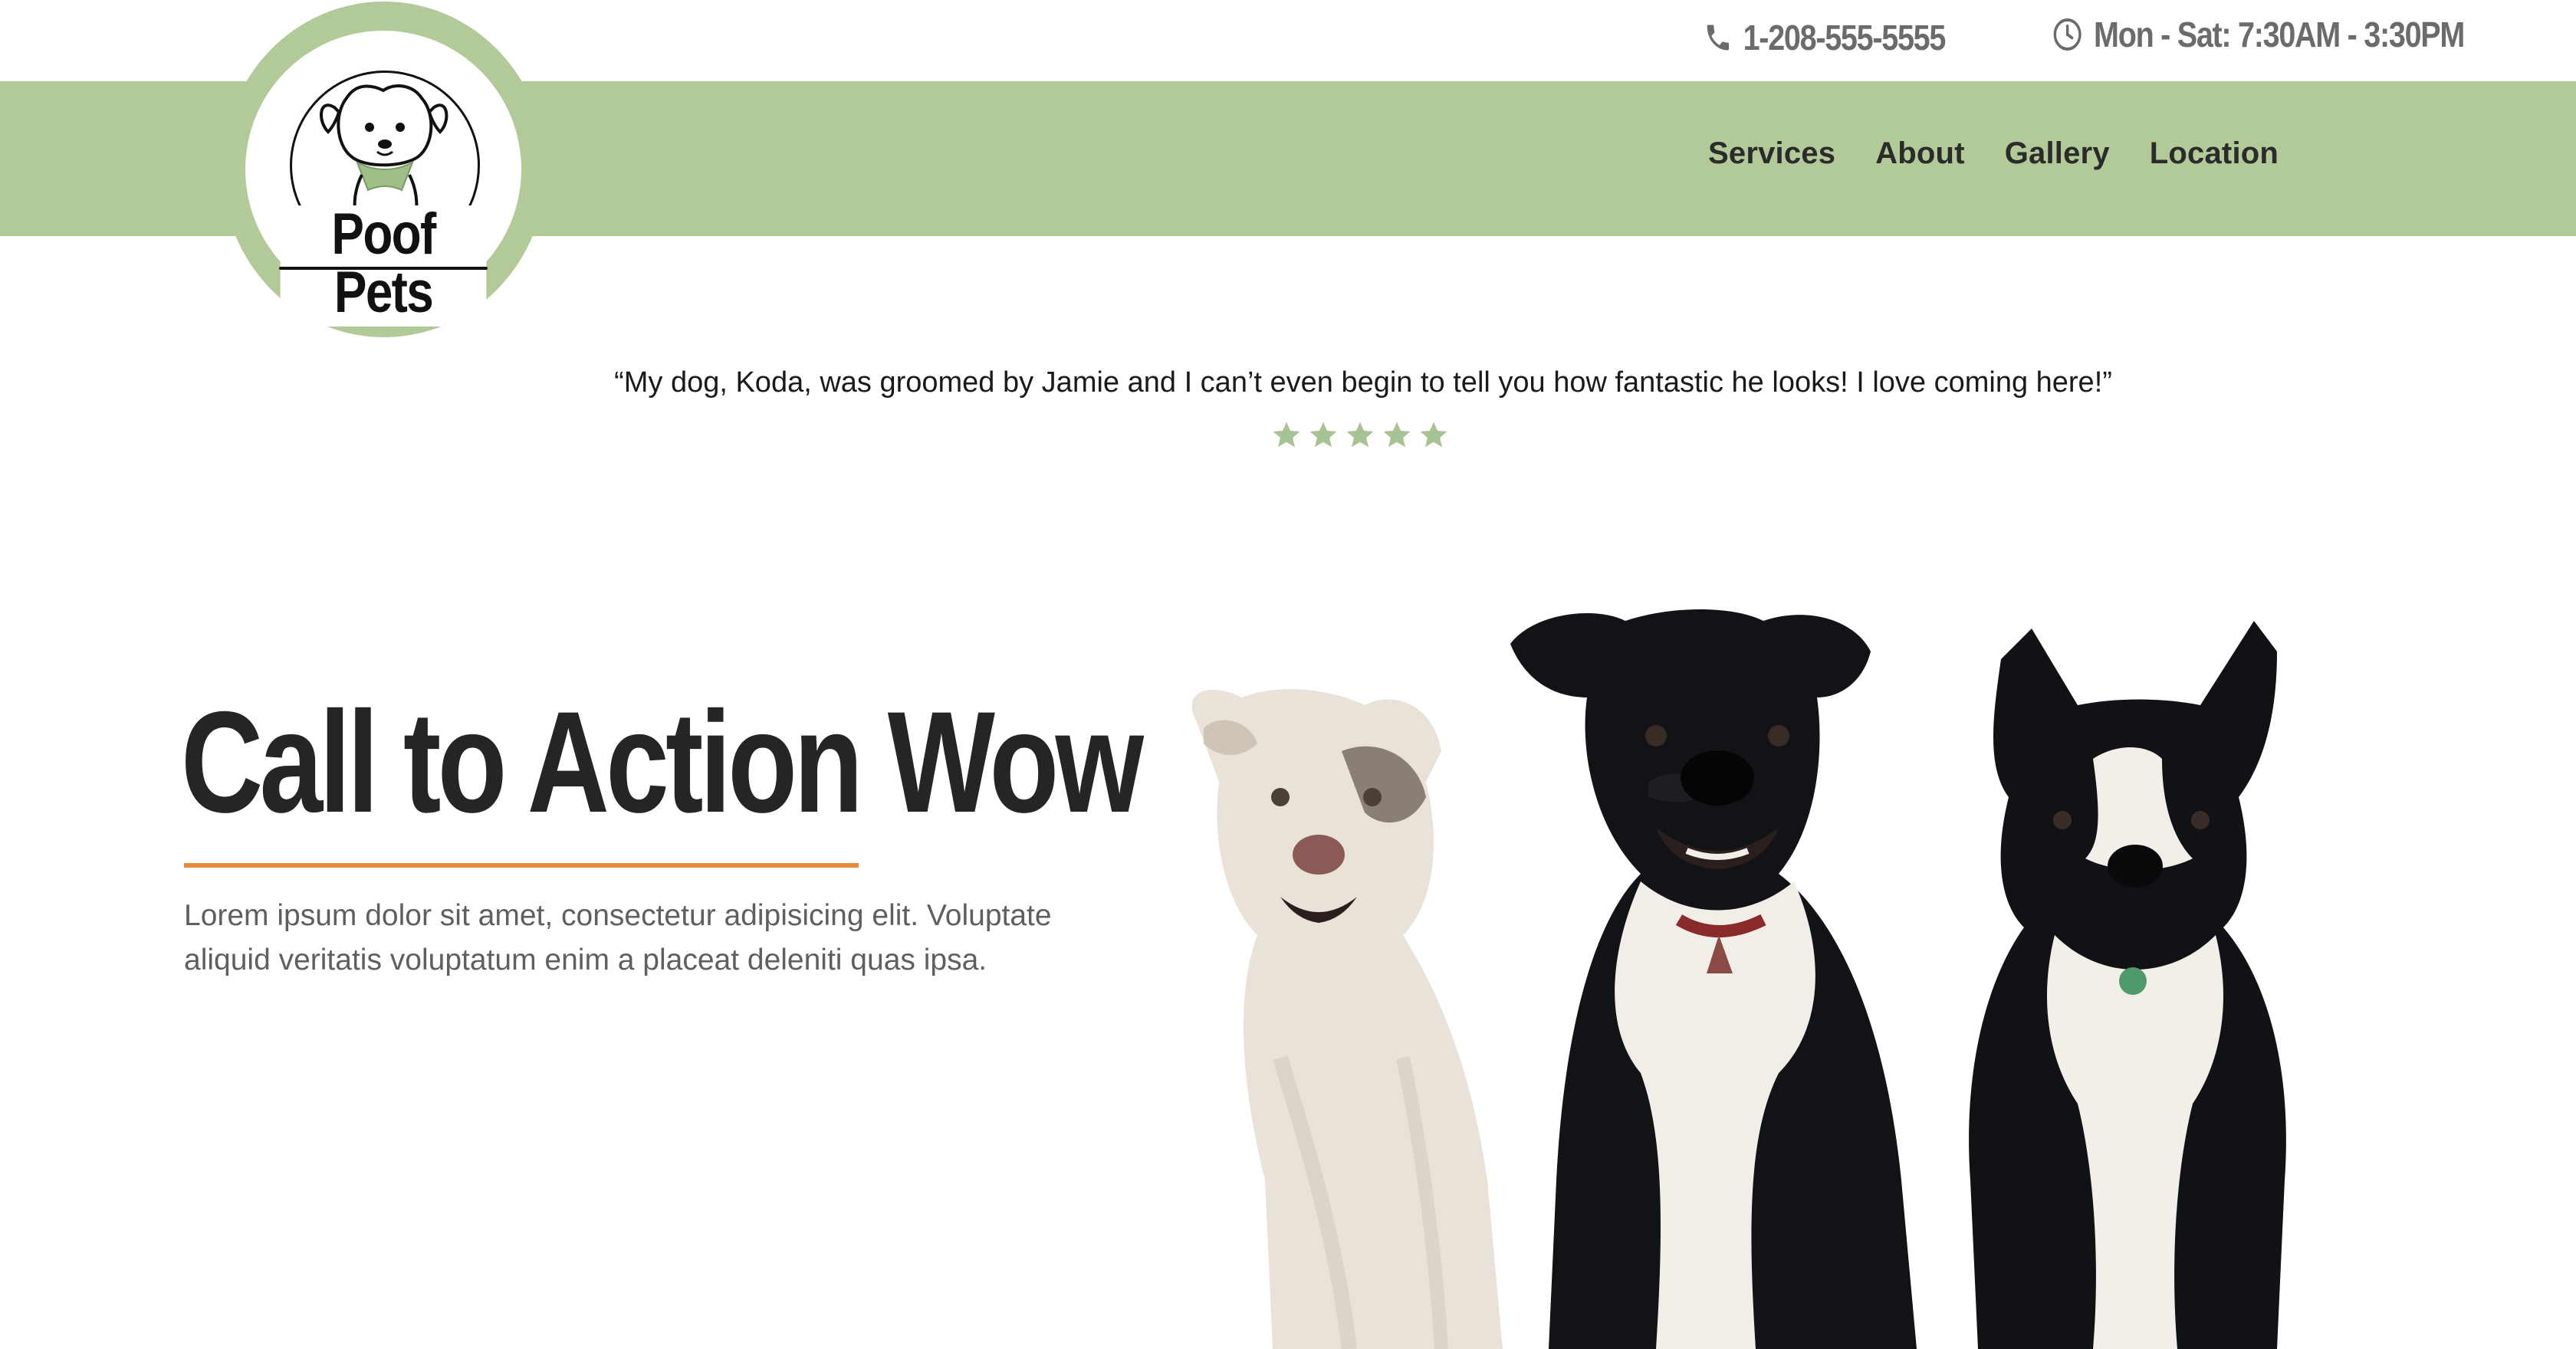 The image size is (2576, 1349). Describe the element at coordinates (2280, 34) in the screenshot. I see `hours-text: Mon - Sat: 7:30AM - 3:30PM` at that location.